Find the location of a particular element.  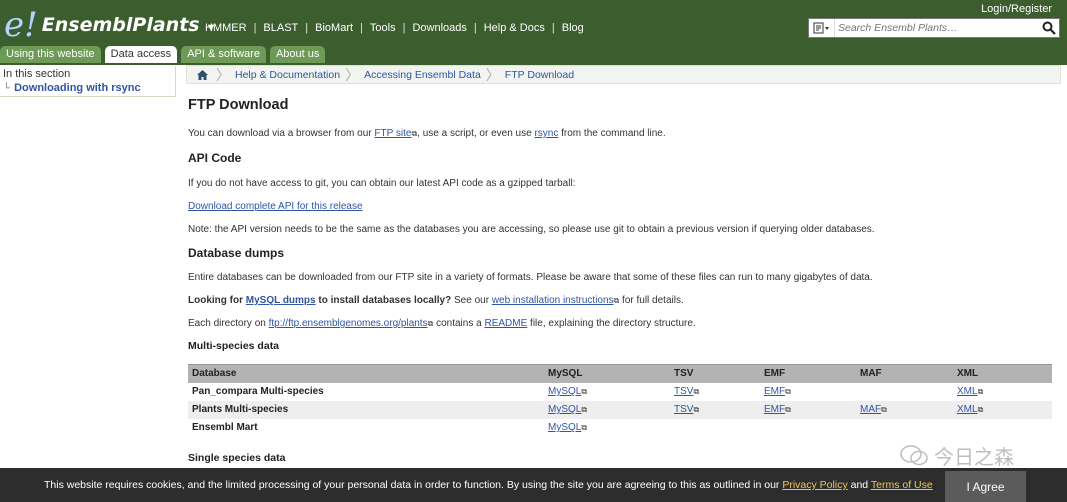

api-download-paragraph: Download complete API for this release is located at coordinates (275, 206).